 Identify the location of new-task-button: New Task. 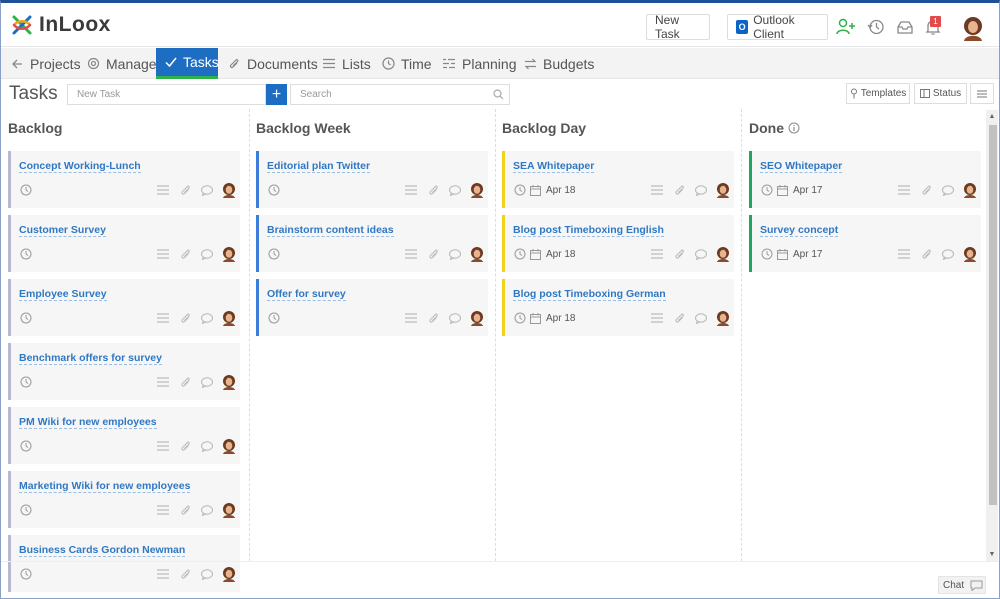
(678, 27).